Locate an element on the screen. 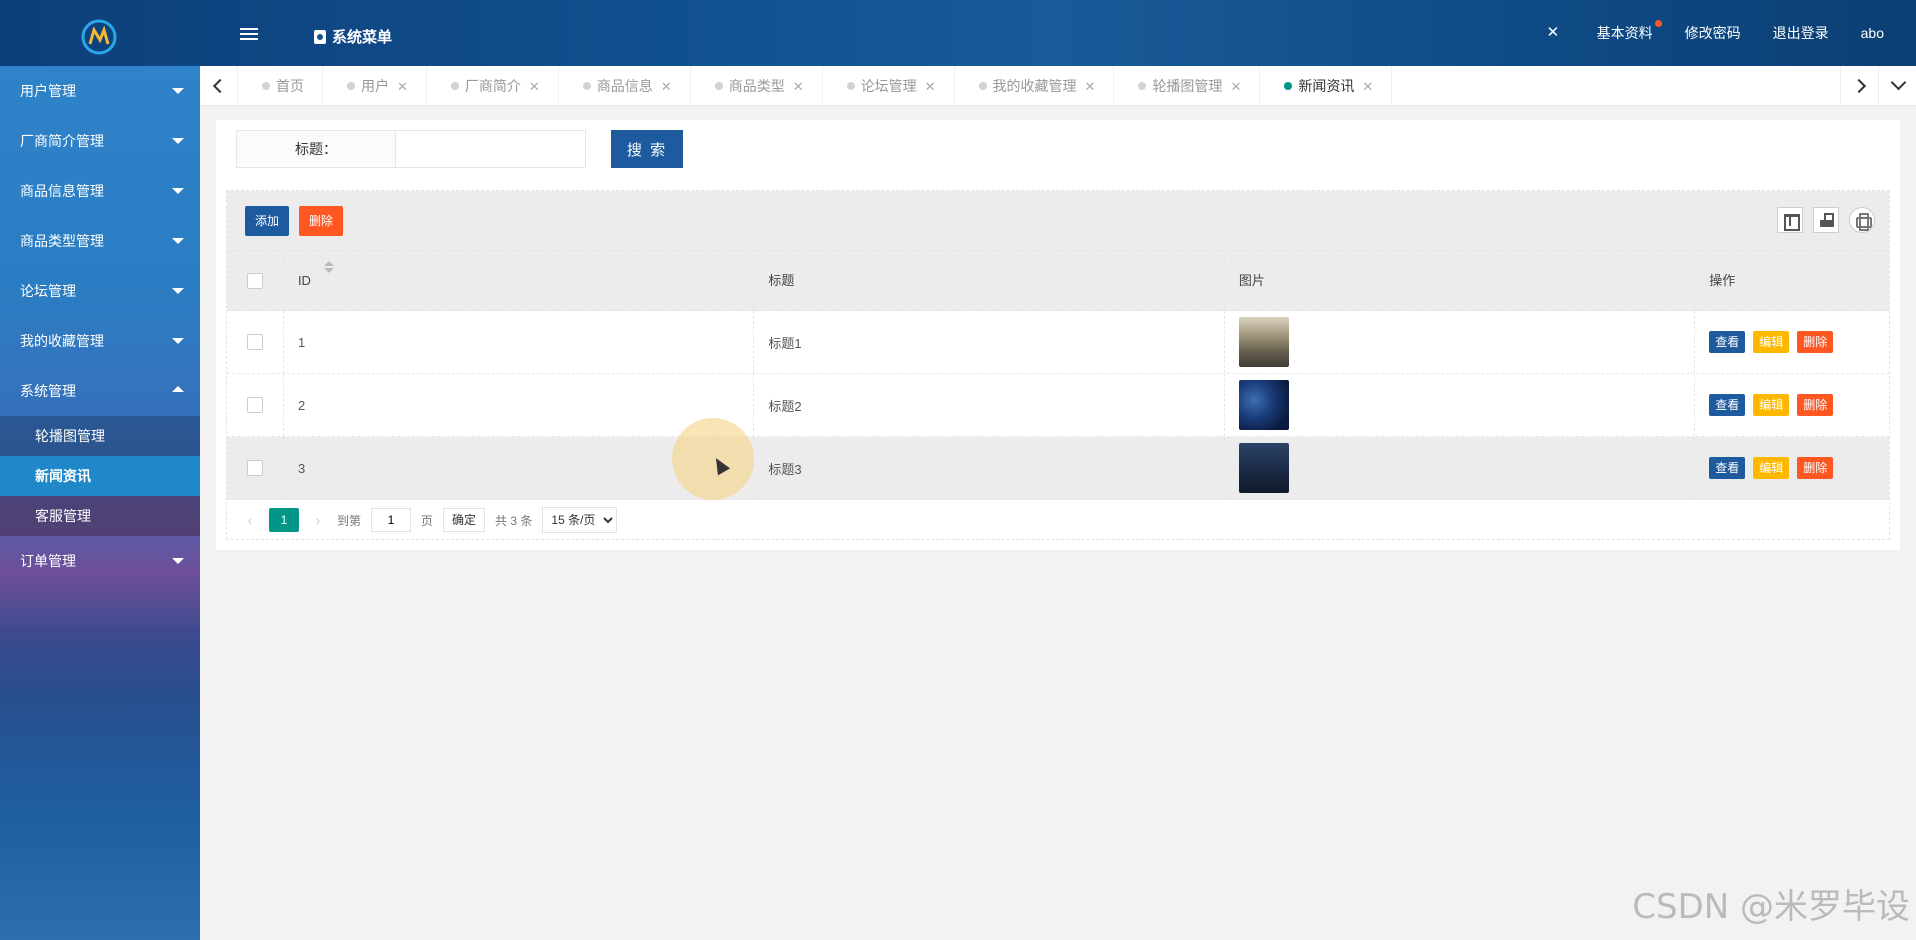  sidebar-subitem-carousel: 轮播图管理 is located at coordinates (100, 436).